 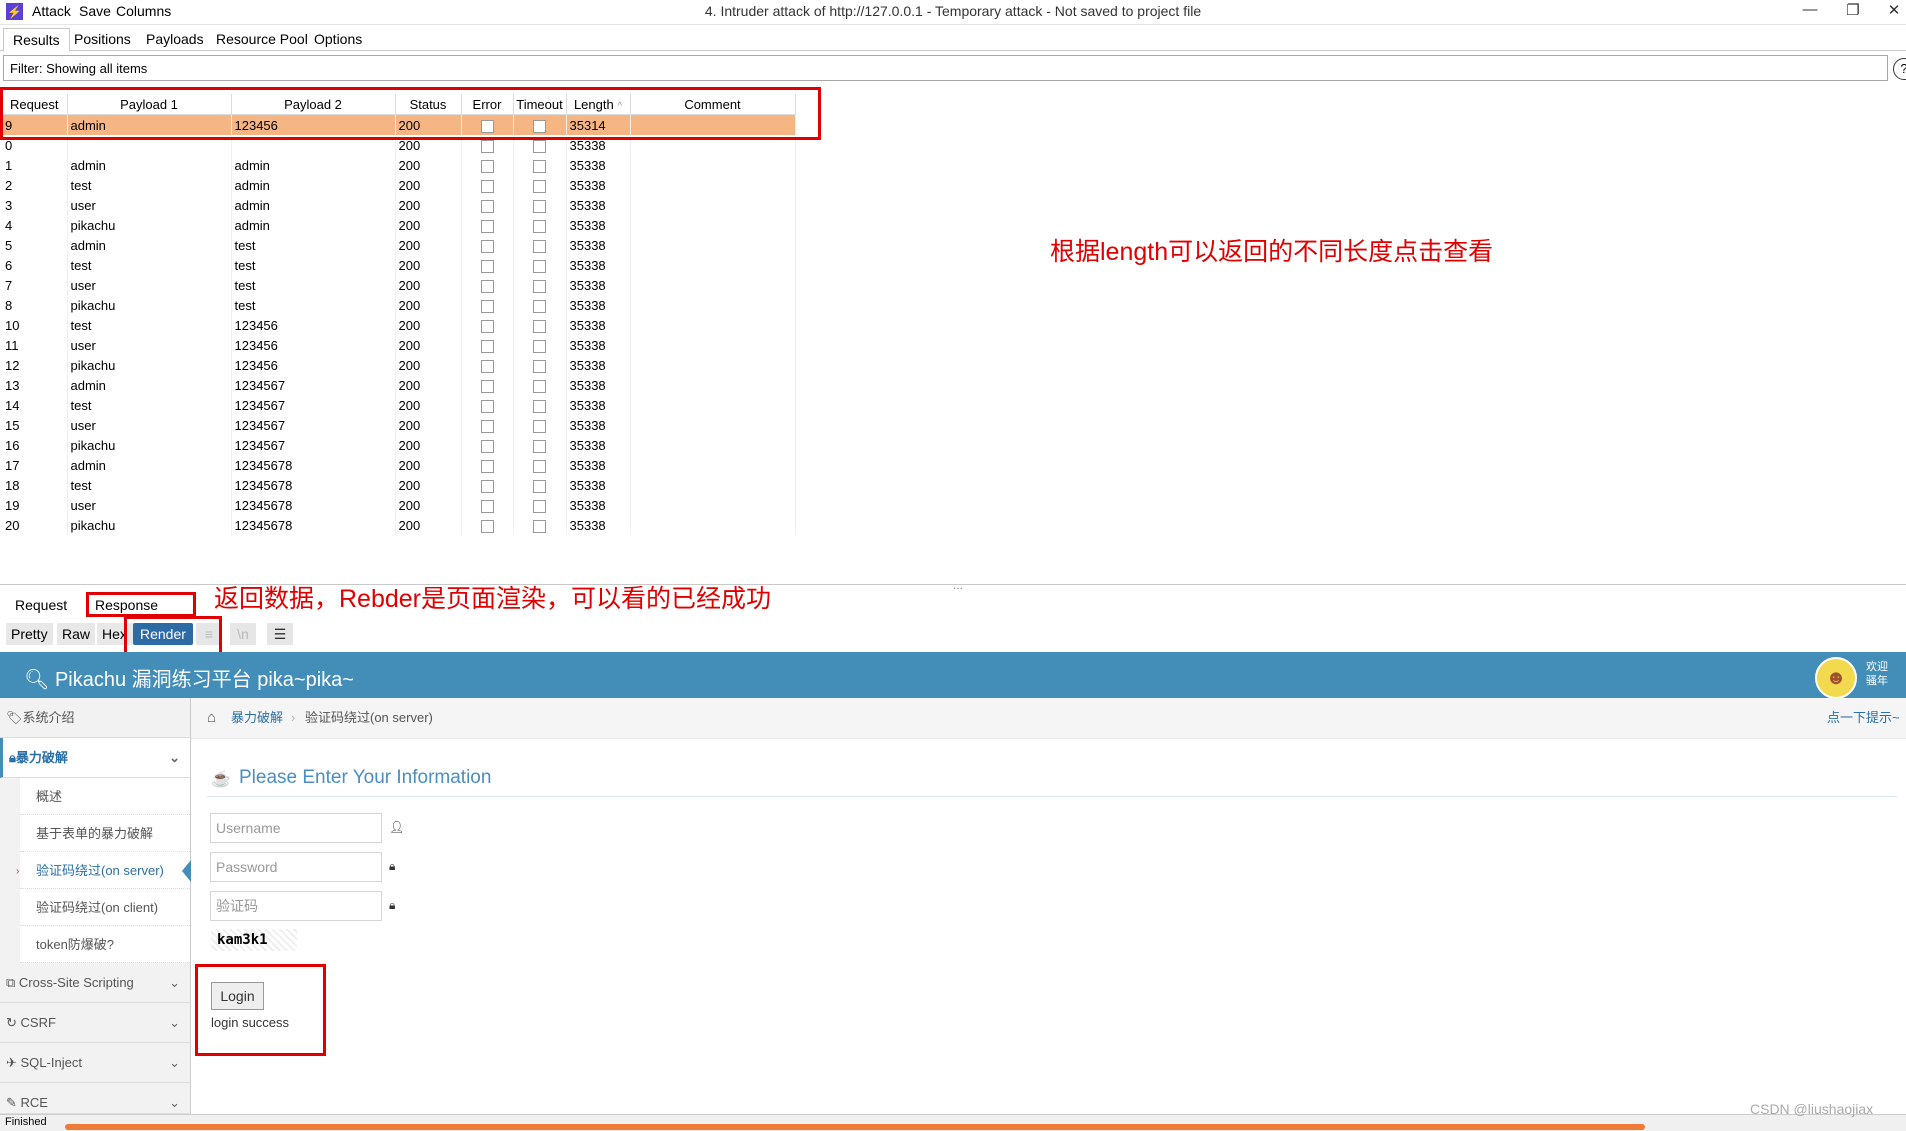 I want to click on table-row: 1 admin admin 200 35338, so click(x=399, y=165).